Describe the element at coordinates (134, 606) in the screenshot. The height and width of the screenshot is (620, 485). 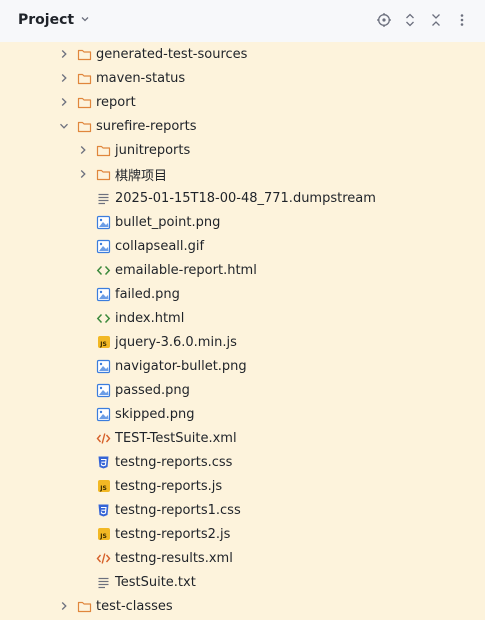
I see `tree-item-label: test-classes` at that location.